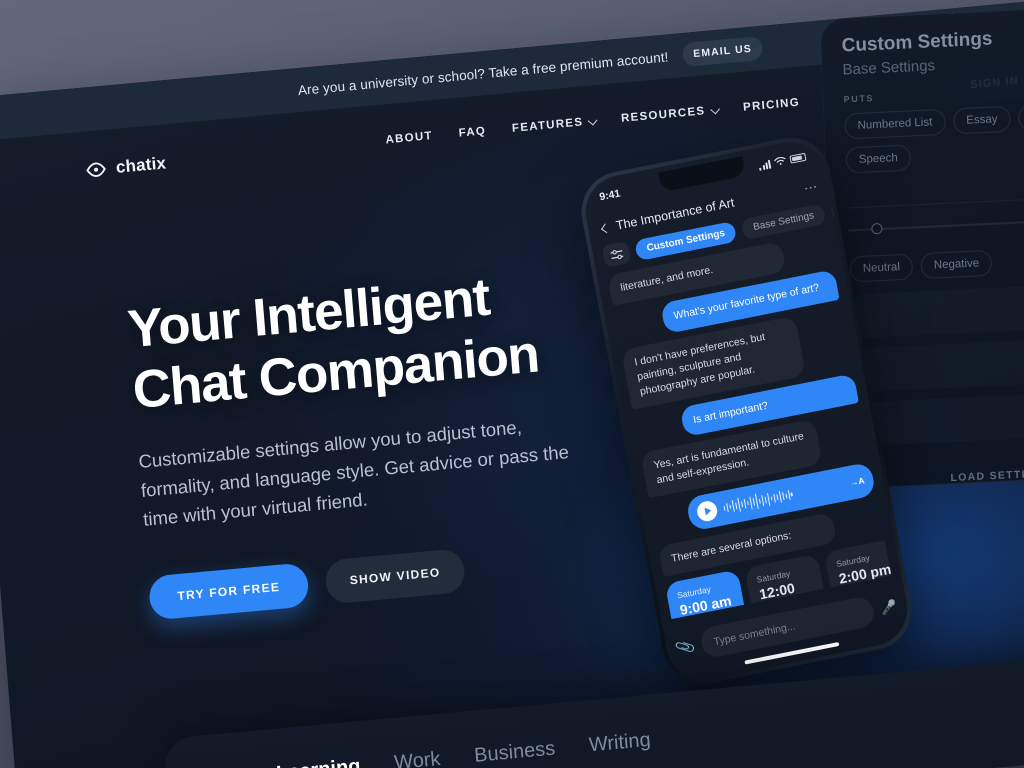 This screenshot has width=1024, height=768. What do you see at coordinates (783, 496) in the screenshot?
I see `waveform` at bounding box center [783, 496].